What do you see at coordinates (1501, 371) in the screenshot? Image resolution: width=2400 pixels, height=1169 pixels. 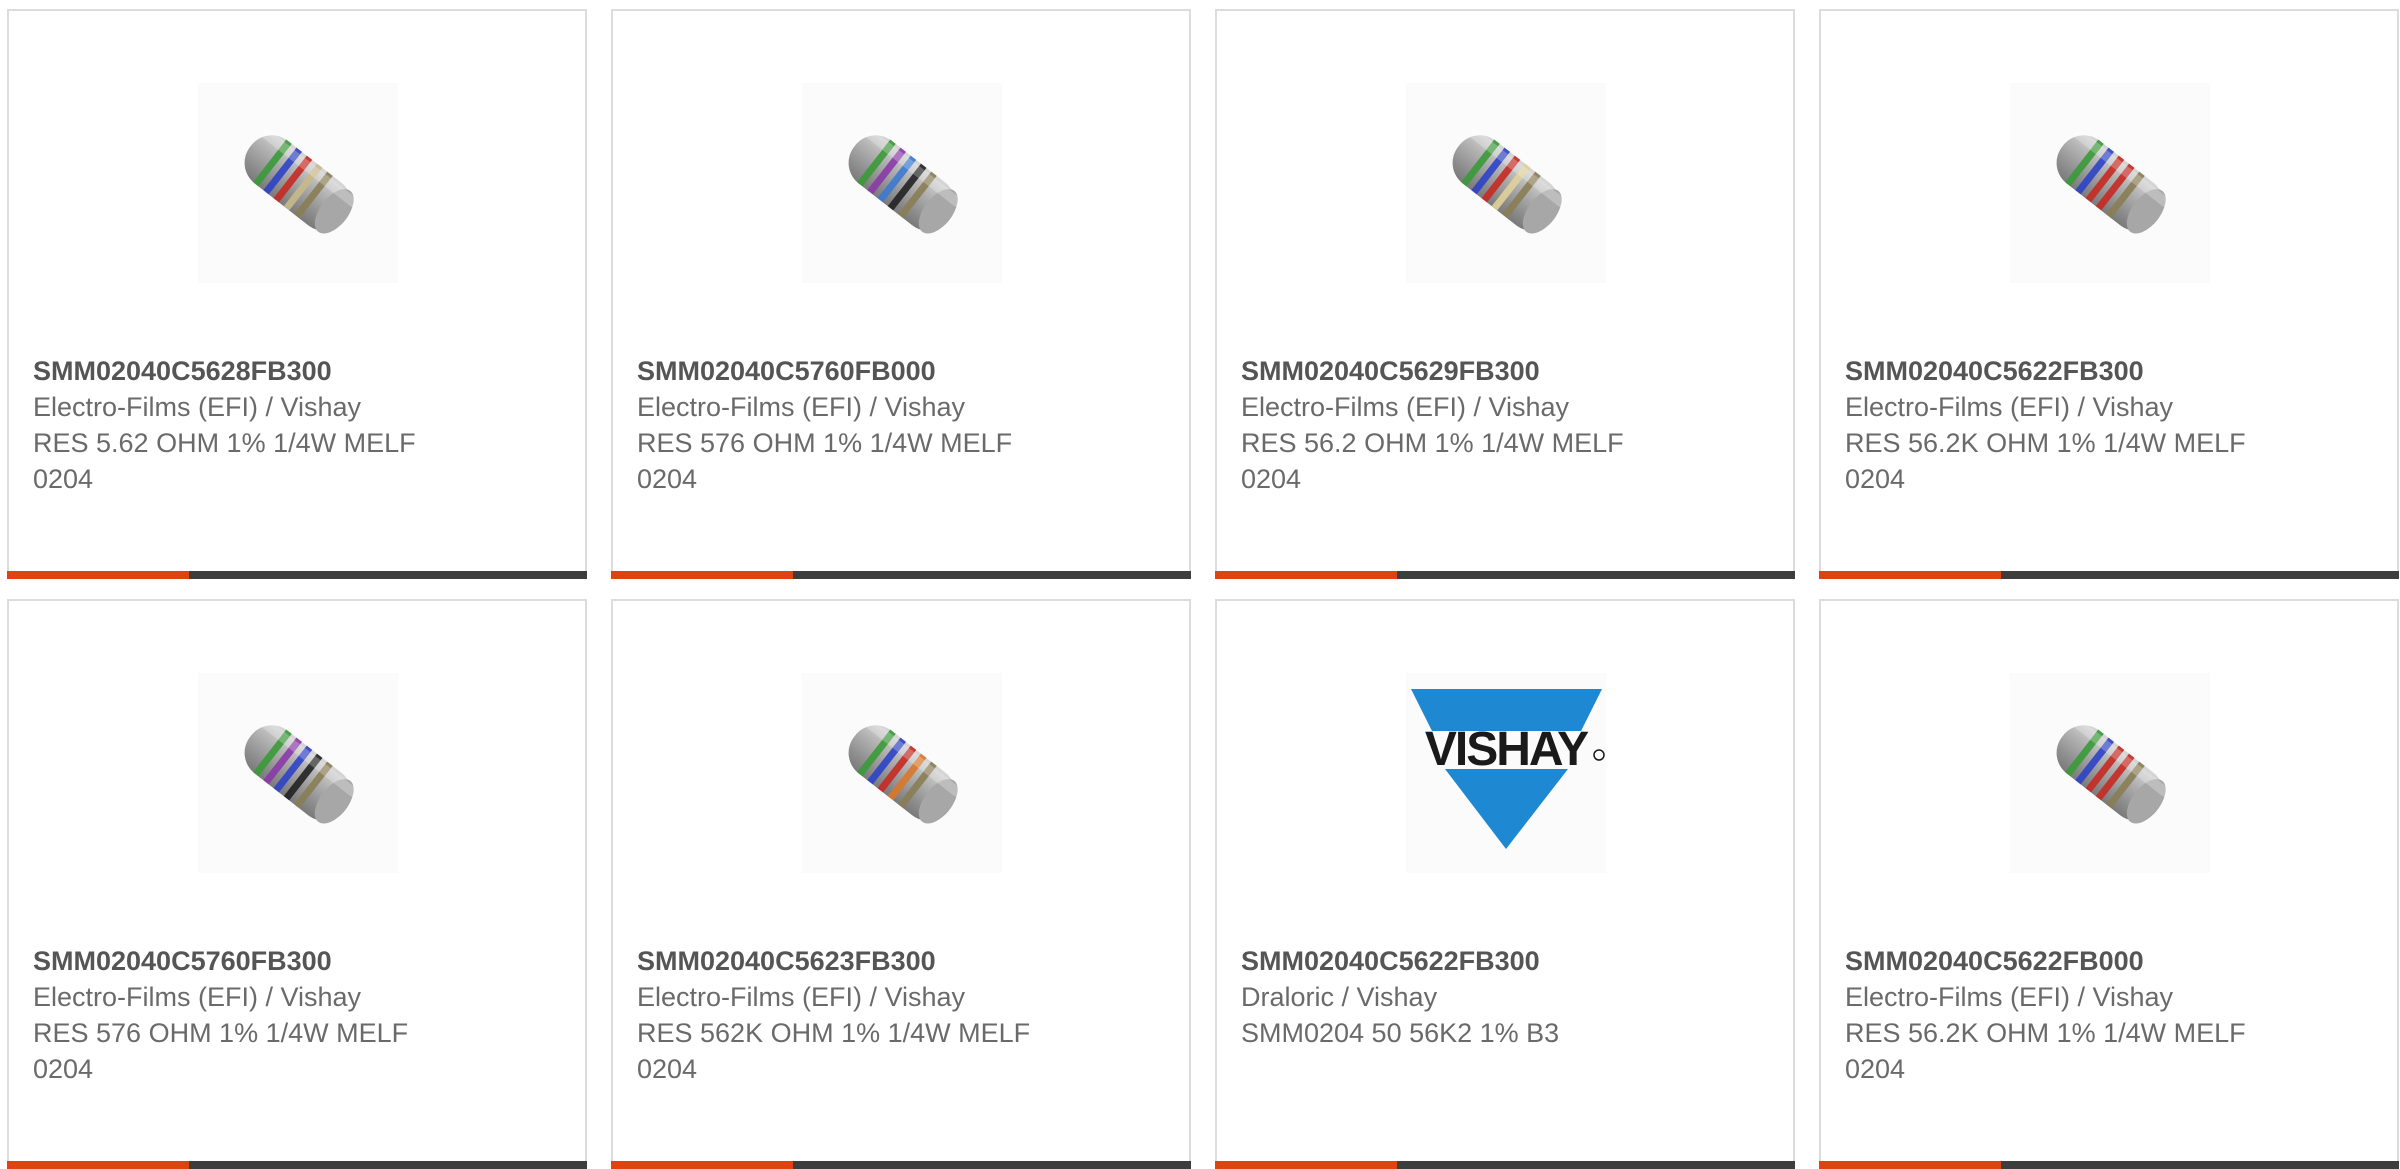 I see `part-number-link: SMM02040C5629FB300` at bounding box center [1501, 371].